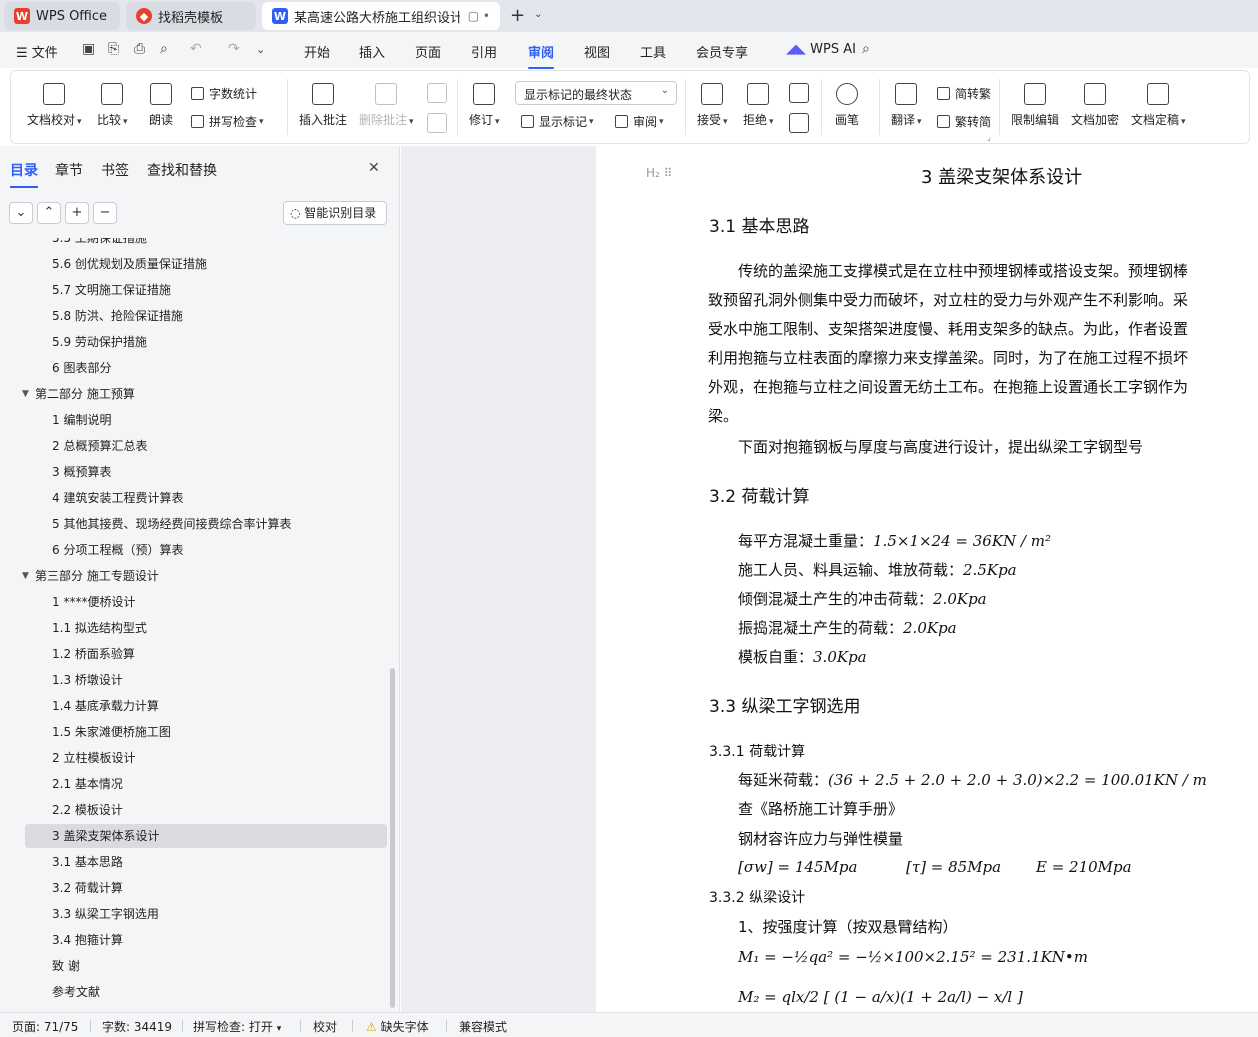  What do you see at coordinates (87, 810) in the screenshot?
I see `toc-item-label: 2.2 模板设计` at bounding box center [87, 810].